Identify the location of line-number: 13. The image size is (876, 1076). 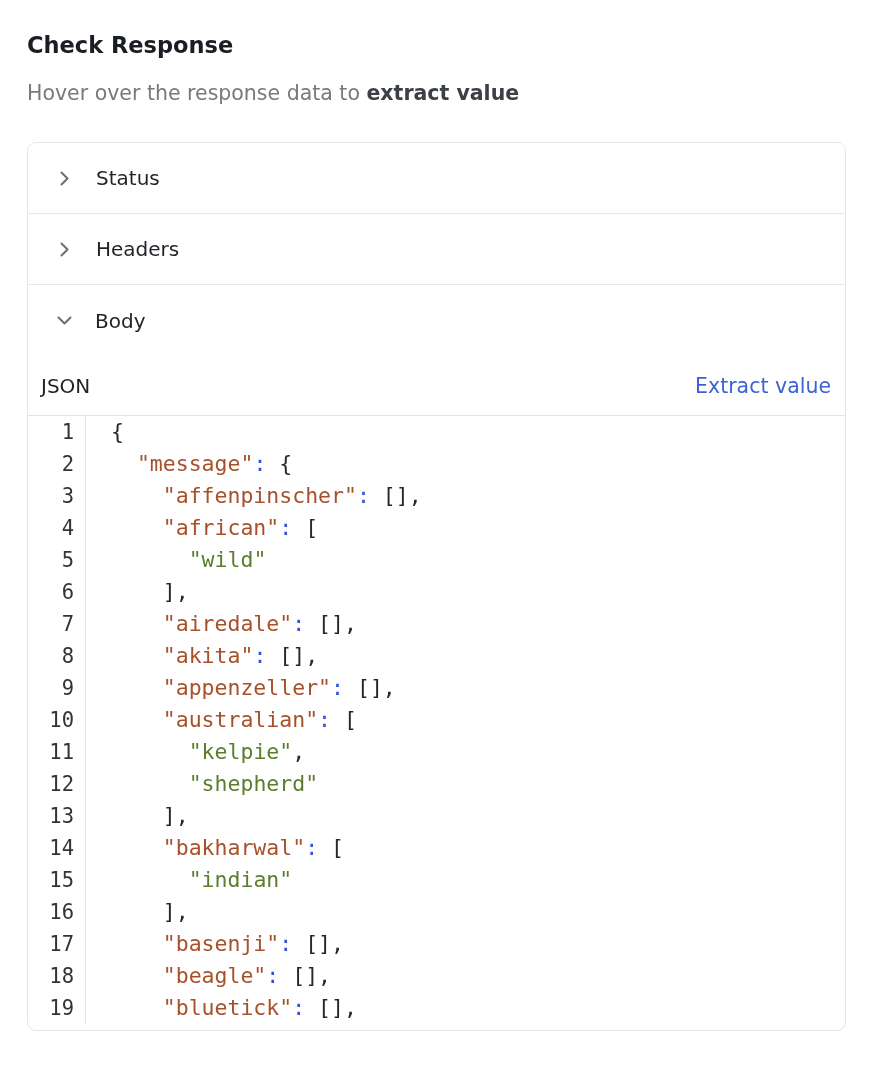
(61, 816).